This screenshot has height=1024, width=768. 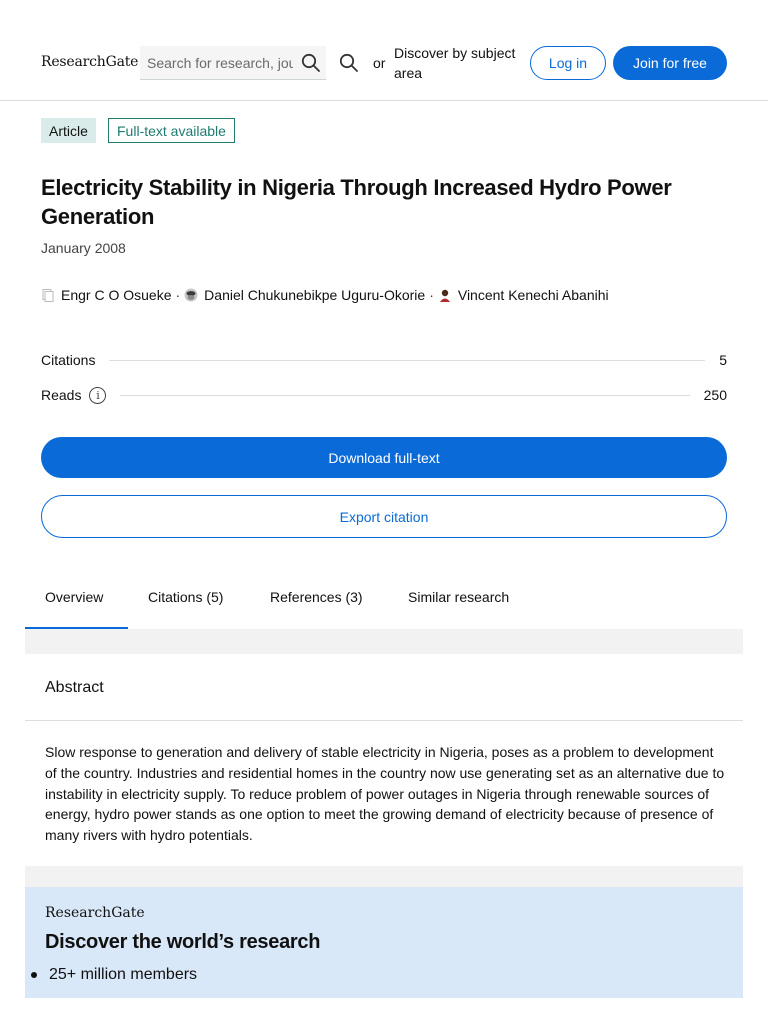 What do you see at coordinates (98, 395) in the screenshot?
I see `info-icon: i` at bounding box center [98, 395].